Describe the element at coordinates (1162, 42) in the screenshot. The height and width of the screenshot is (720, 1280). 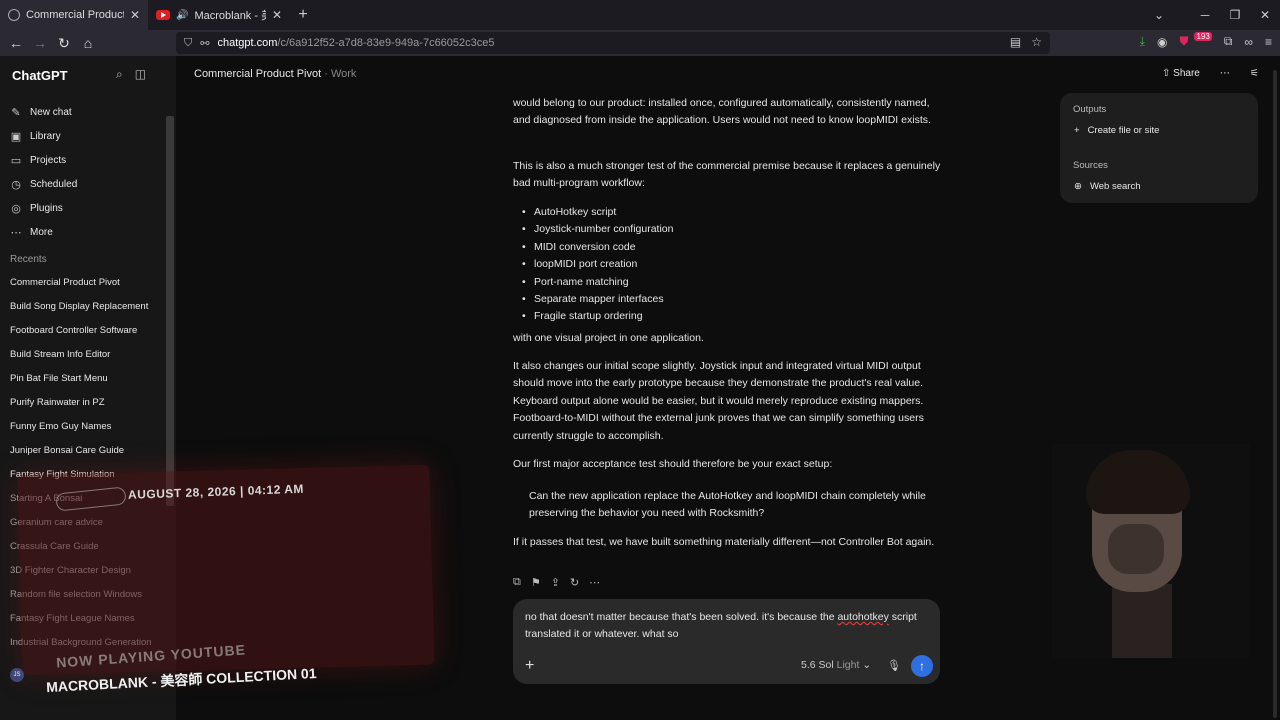
I see `account-icon: ◉` at that location.